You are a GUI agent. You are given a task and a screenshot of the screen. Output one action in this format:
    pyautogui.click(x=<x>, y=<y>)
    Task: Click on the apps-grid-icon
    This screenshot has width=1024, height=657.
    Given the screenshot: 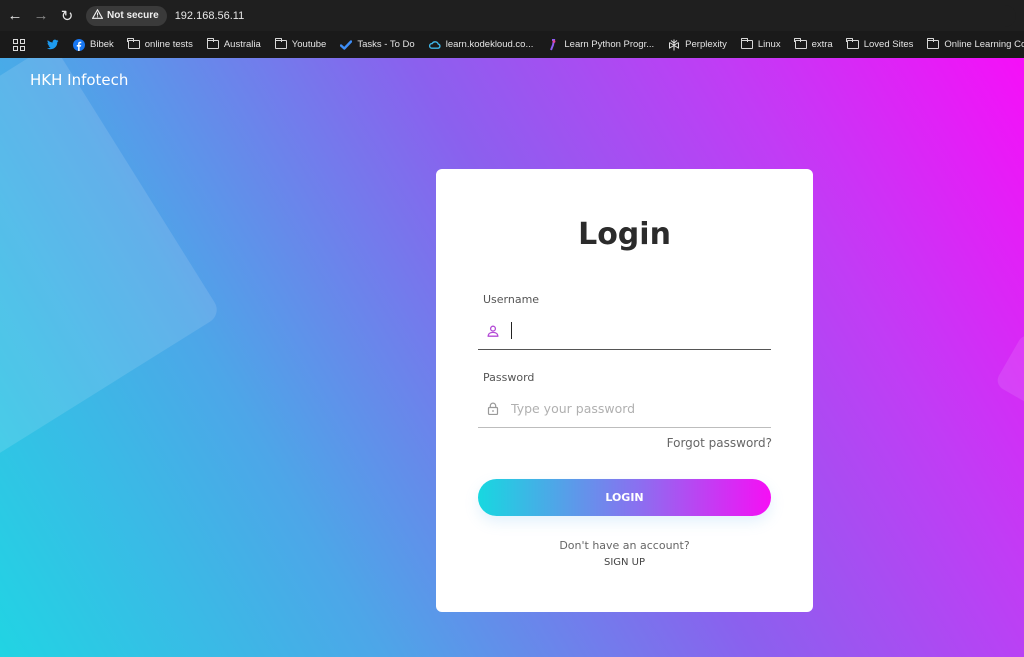 What is the action you would take?
    pyautogui.click(x=19, y=44)
    